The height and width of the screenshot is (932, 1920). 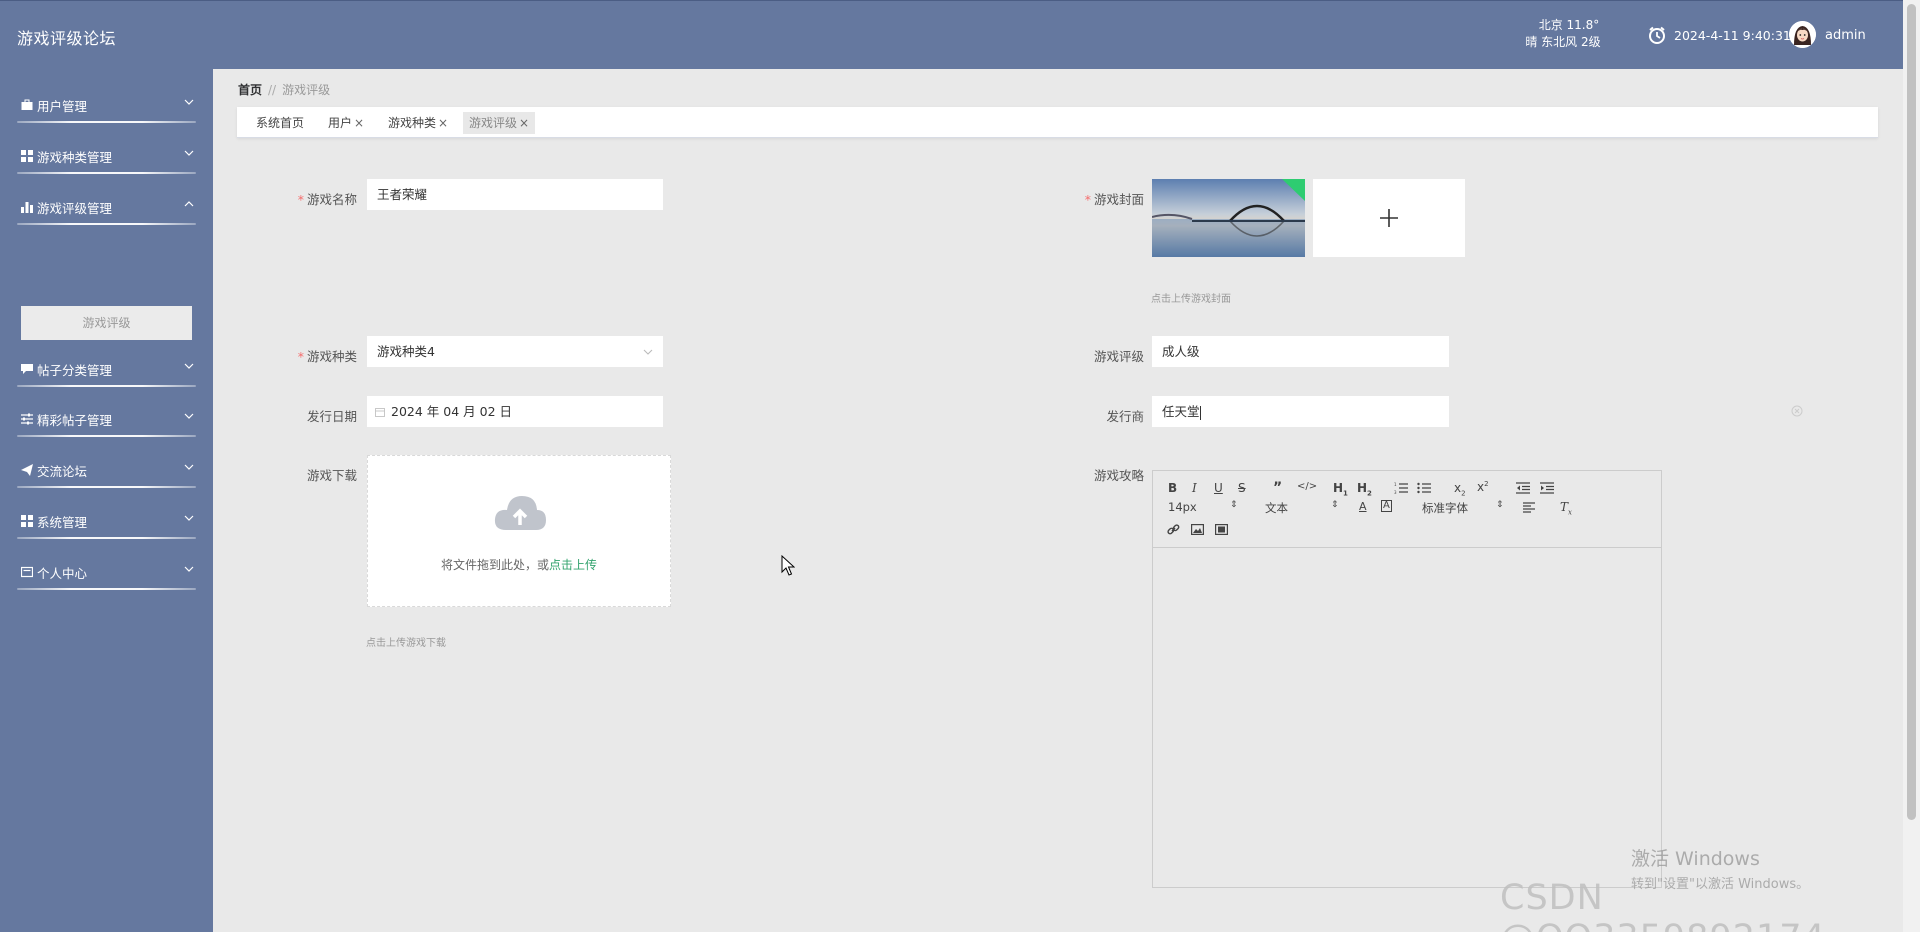 I want to click on sidebar-item-post-category: 帖子分类管理, so click(x=106, y=369).